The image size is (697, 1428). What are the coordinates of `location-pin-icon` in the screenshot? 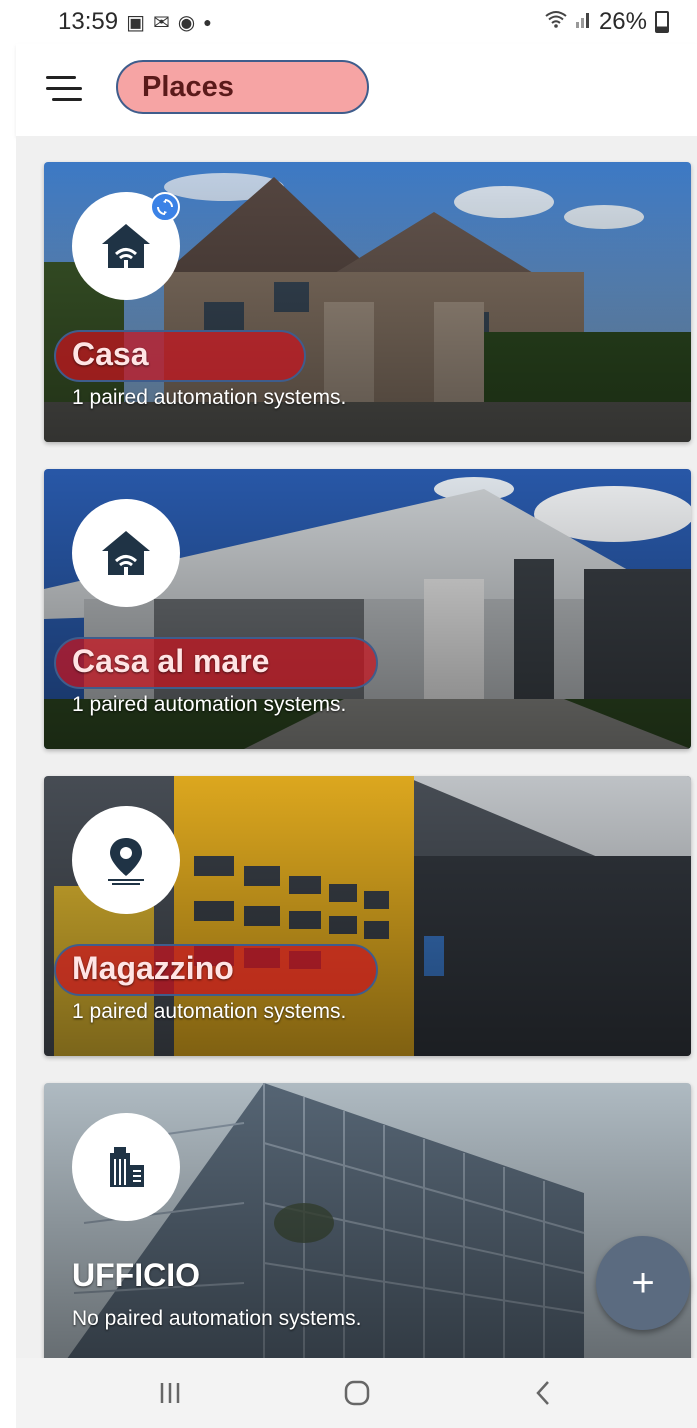 It's located at (126, 861).